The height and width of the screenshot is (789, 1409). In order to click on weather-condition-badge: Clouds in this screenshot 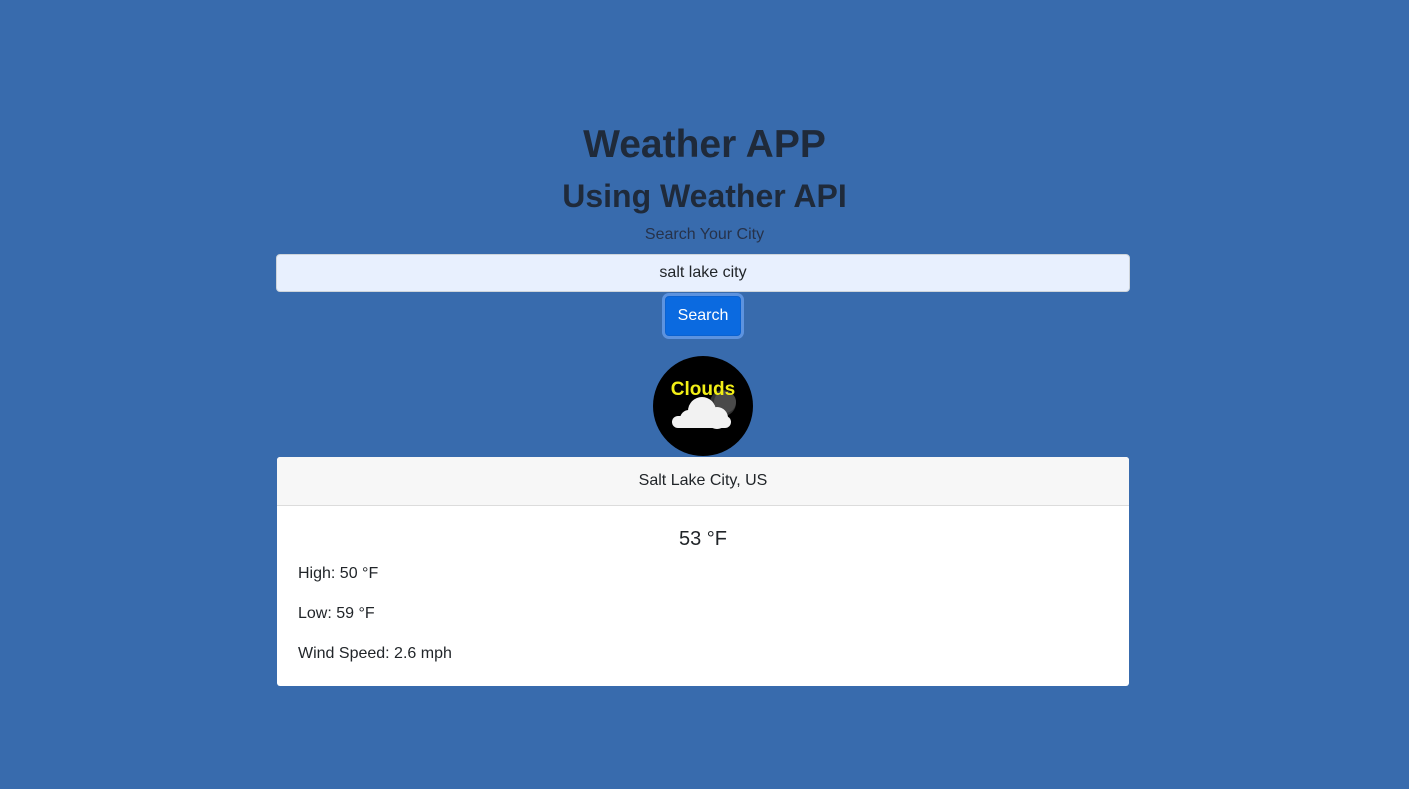, I will do `click(703, 406)`.